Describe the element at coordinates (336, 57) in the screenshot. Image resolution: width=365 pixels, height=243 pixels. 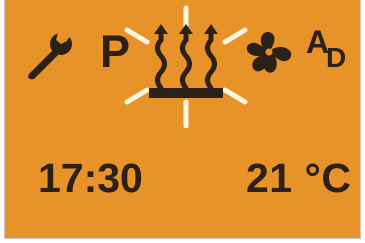
I see `defrost-indicator-letter: D` at that location.